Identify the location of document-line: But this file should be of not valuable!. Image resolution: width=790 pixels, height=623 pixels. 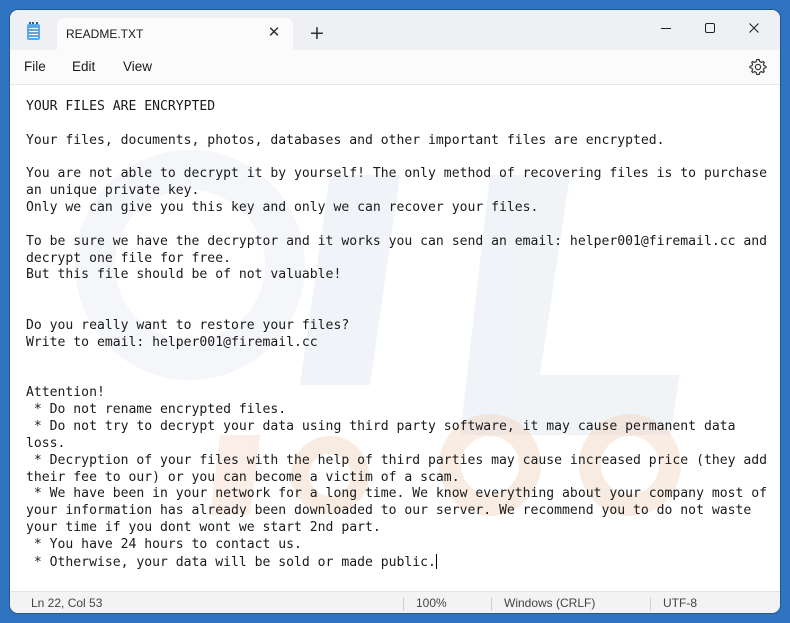
(184, 275).